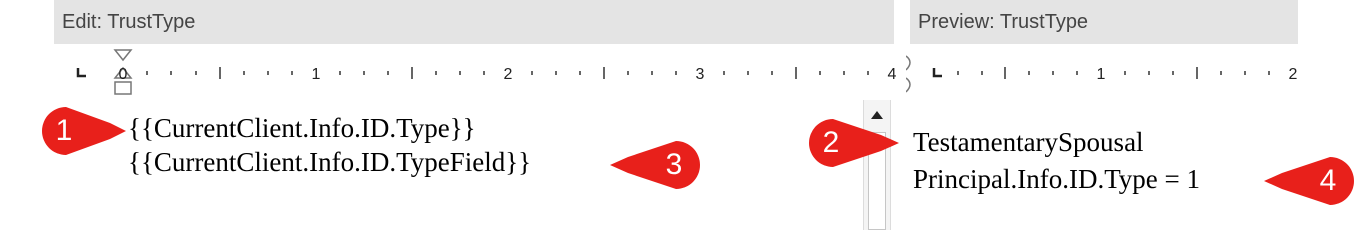 The image size is (1362, 240). I want to click on callout-number: 4, so click(1328, 180).